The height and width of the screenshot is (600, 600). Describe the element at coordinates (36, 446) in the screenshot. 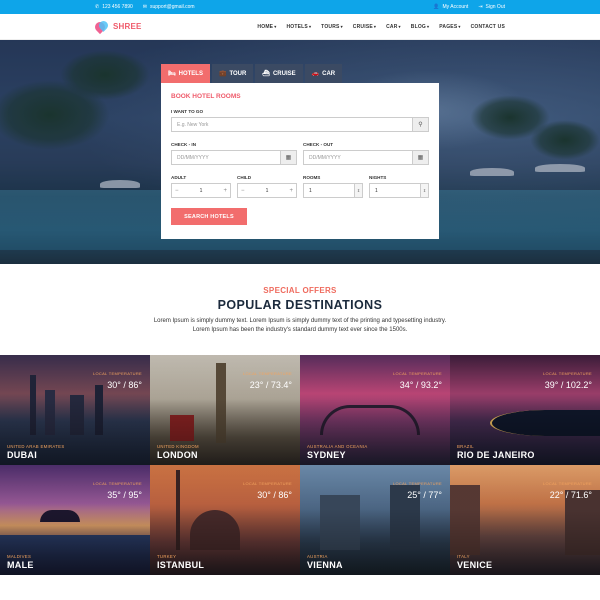

I see `country-name: UNITED ARAB EMIRATES` at that location.